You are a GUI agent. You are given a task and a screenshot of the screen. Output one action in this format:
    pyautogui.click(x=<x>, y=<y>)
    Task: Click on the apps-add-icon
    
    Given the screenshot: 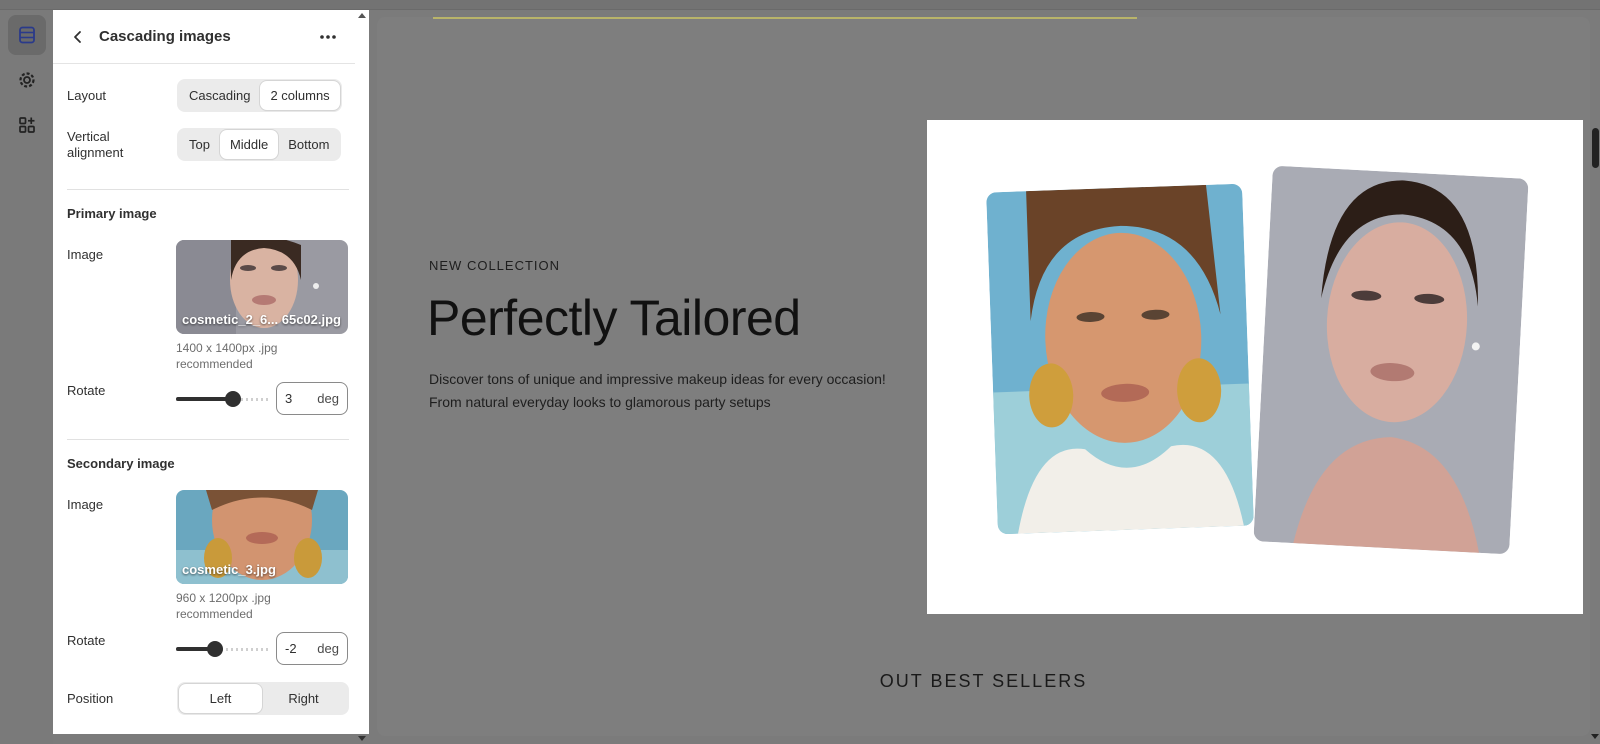 What is the action you would take?
    pyautogui.click(x=27, y=125)
    